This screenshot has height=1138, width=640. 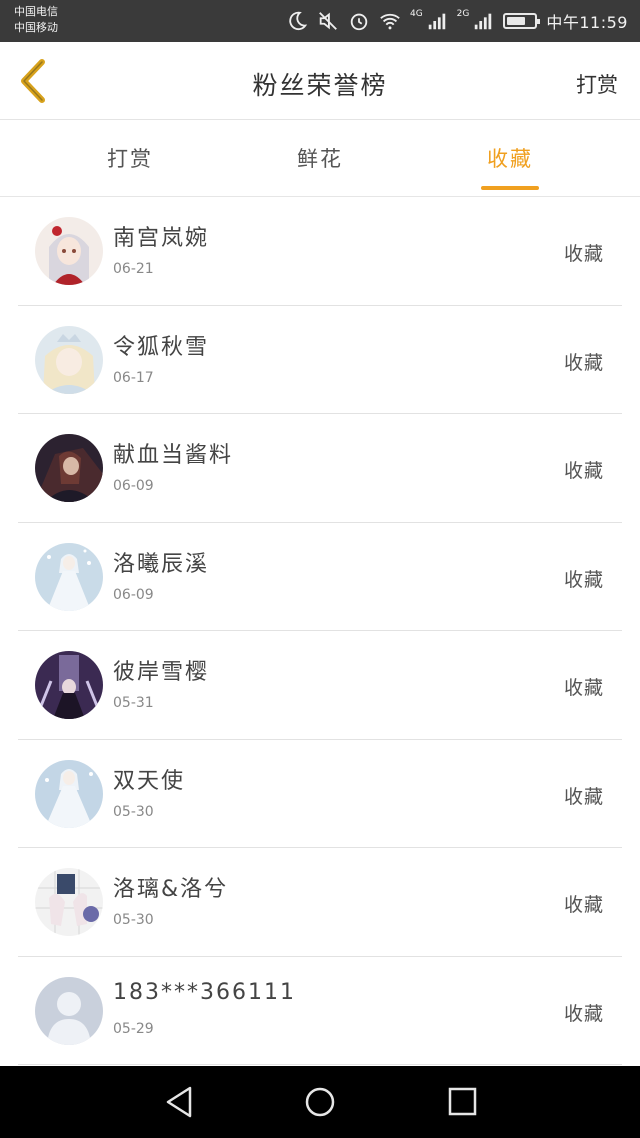 What do you see at coordinates (69, 902) in the screenshot?
I see `hands-avatar` at bounding box center [69, 902].